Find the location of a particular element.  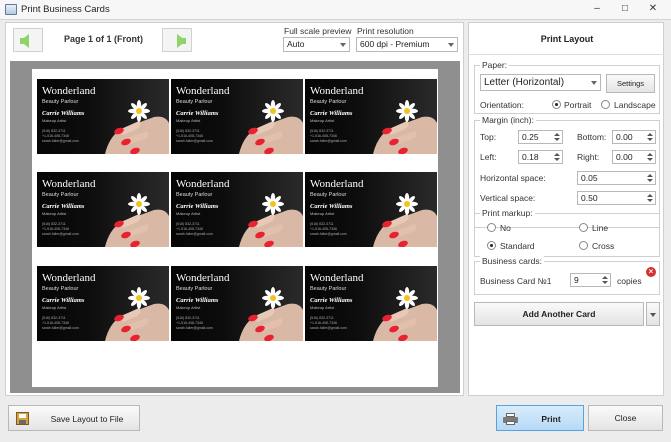

markup-no-label: No is located at coordinates (505, 228).